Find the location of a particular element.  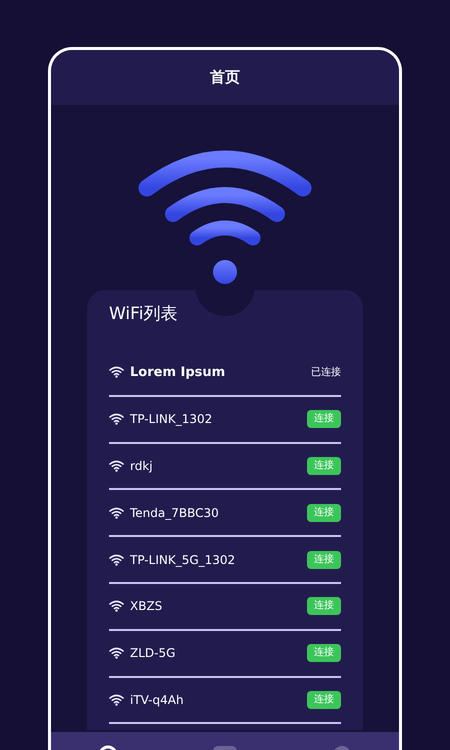

network-name: TP-LINK_1302 is located at coordinates (172, 419).